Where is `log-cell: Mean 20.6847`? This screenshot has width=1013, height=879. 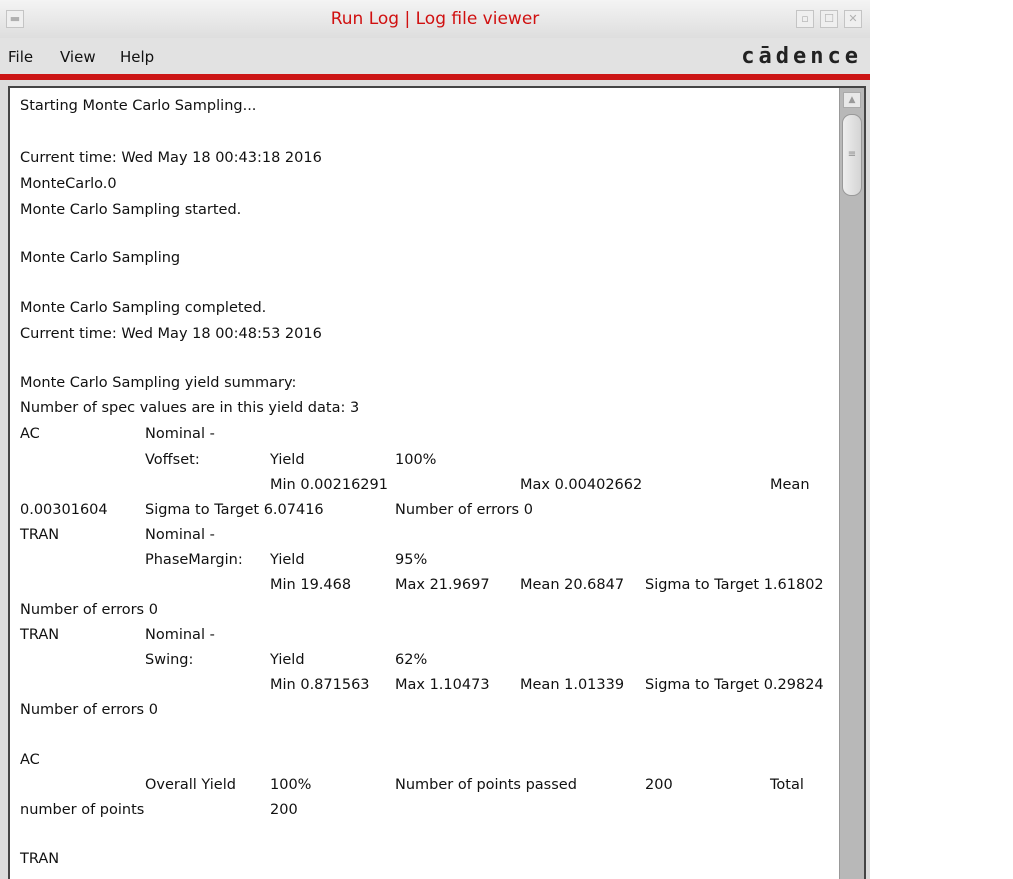
log-cell: Mean 20.6847 is located at coordinates (572, 585).